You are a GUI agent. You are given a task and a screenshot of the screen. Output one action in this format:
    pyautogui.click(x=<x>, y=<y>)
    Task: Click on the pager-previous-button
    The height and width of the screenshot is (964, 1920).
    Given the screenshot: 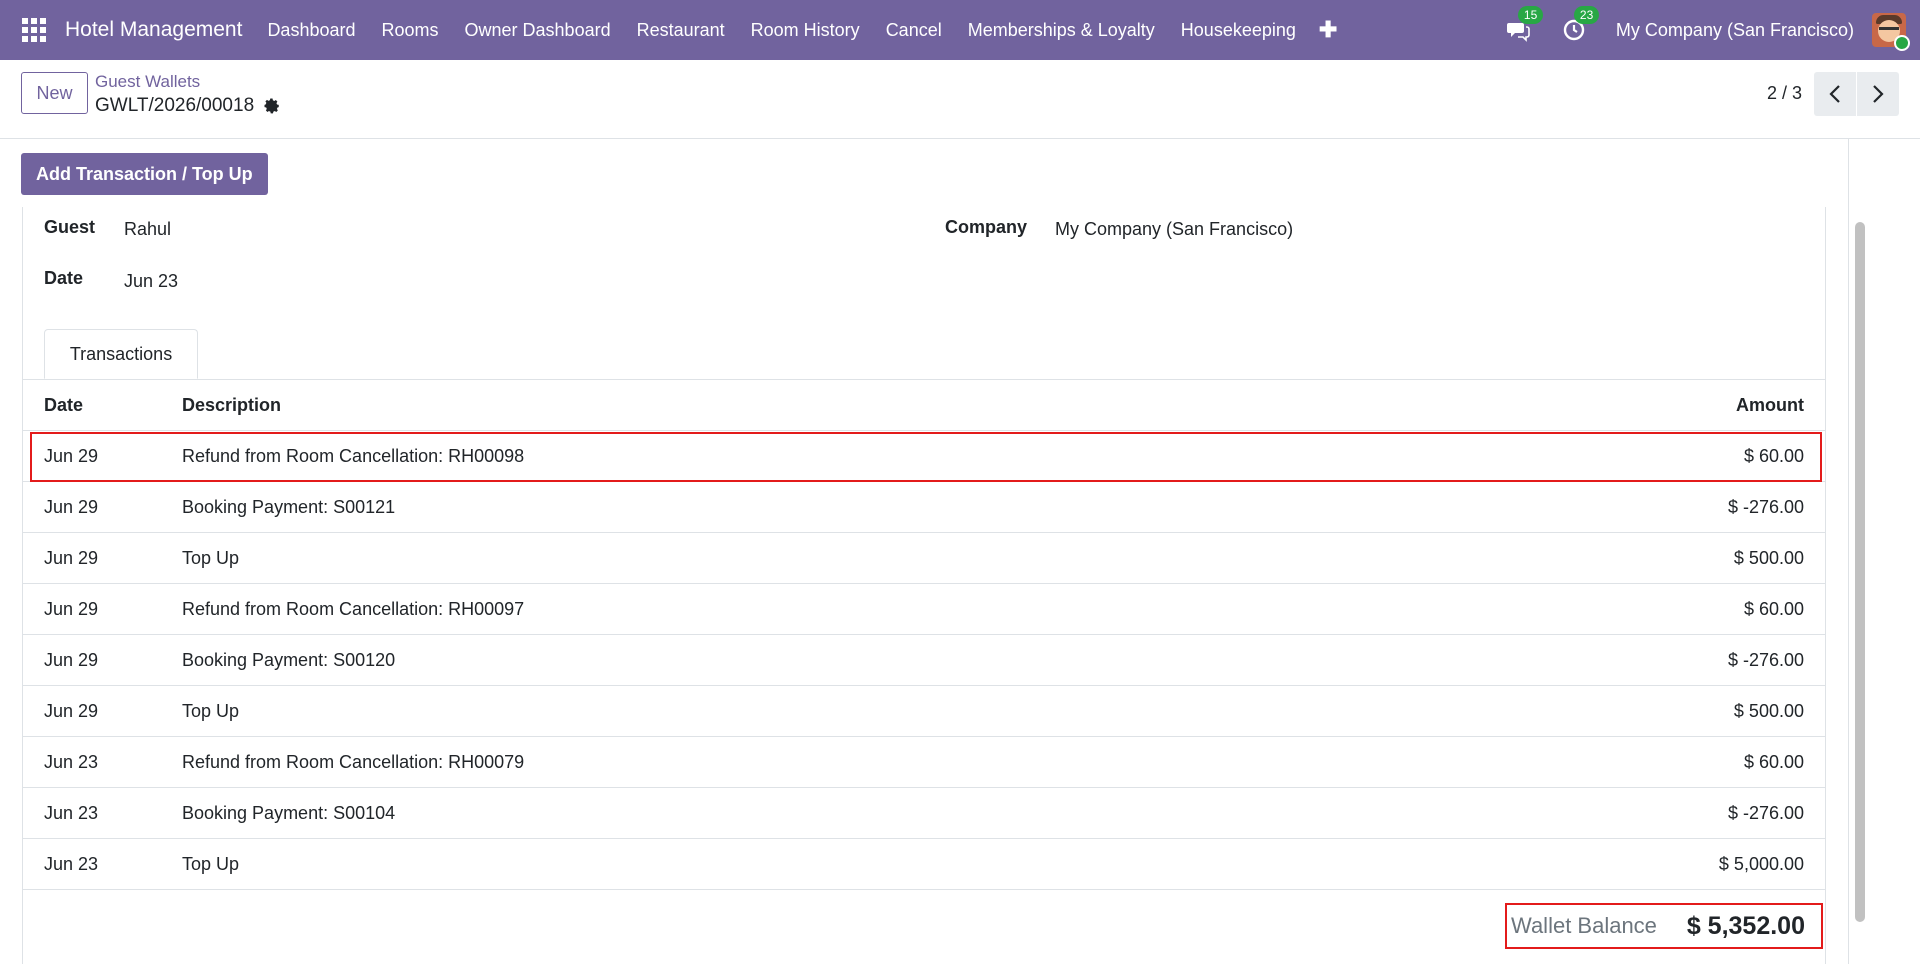 What is the action you would take?
    pyautogui.click(x=1835, y=94)
    